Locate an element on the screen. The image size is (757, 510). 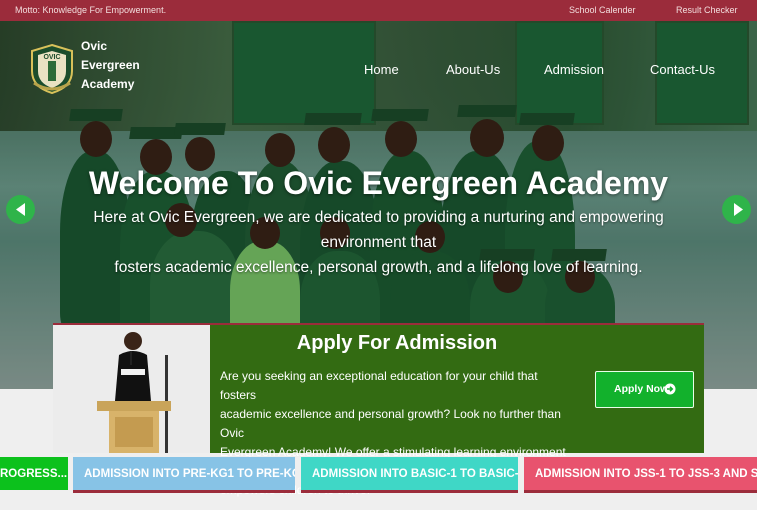
ticker-item: ADMISSION INTO JSS-1 TO JSS-3 AND SS-1 is located at coordinates (640, 475).